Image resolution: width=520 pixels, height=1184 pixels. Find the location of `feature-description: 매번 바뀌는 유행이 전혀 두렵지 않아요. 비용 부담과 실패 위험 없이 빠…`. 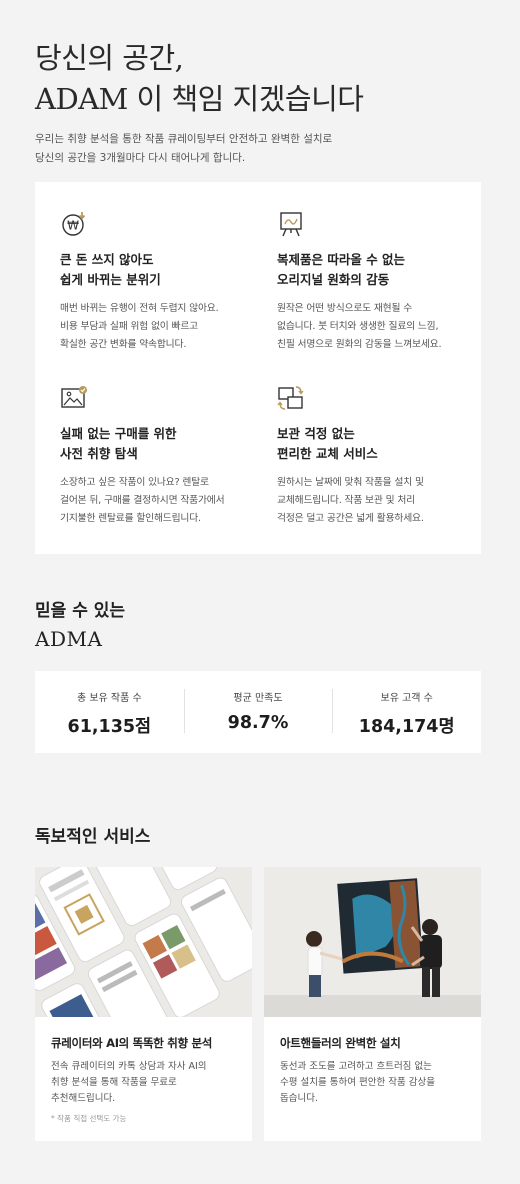

feature-description: 매번 바뀌는 유행이 전혀 두렵지 않아요. 비용 부담과 실패 위험 없이 빠… is located at coordinates (139, 326).